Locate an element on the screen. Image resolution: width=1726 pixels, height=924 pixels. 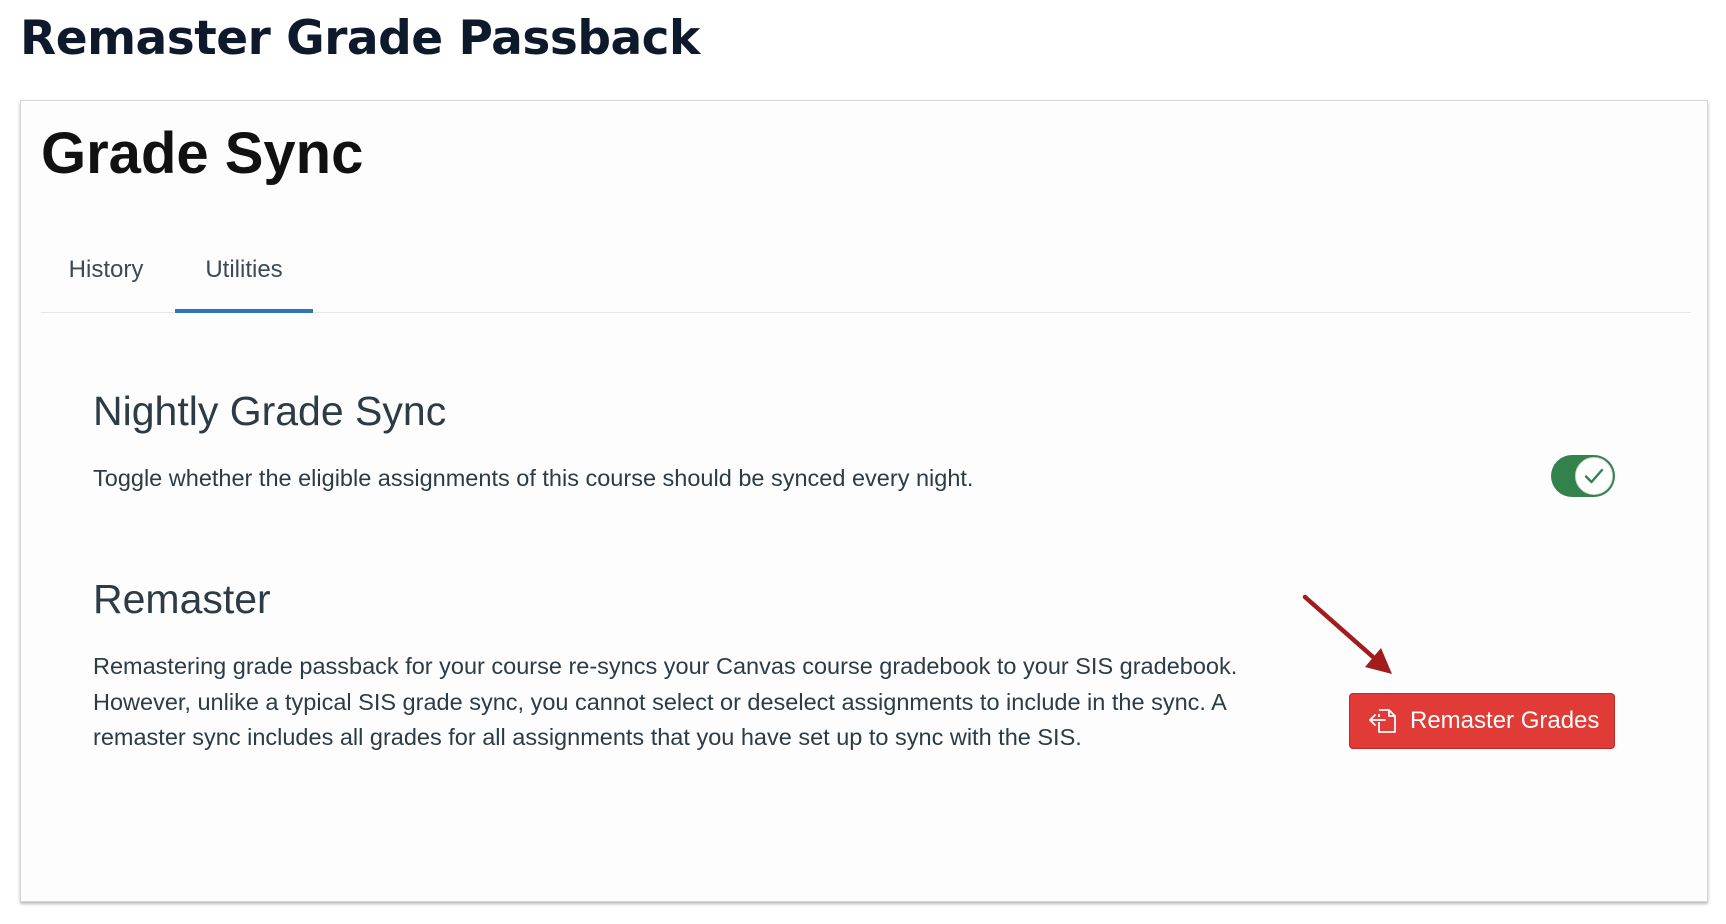
tab-history: History is located at coordinates (106, 277).